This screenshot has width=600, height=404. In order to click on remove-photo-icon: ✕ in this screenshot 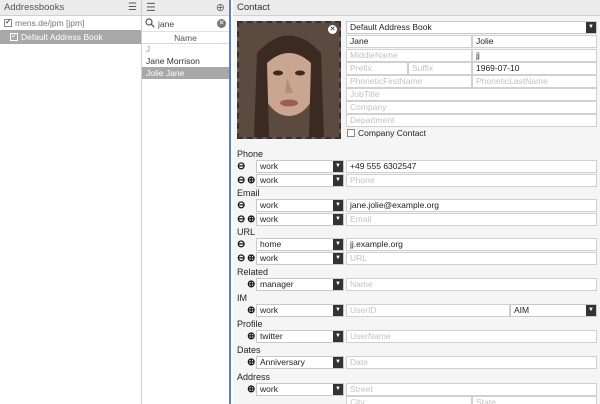, I will do `click(332, 29)`.